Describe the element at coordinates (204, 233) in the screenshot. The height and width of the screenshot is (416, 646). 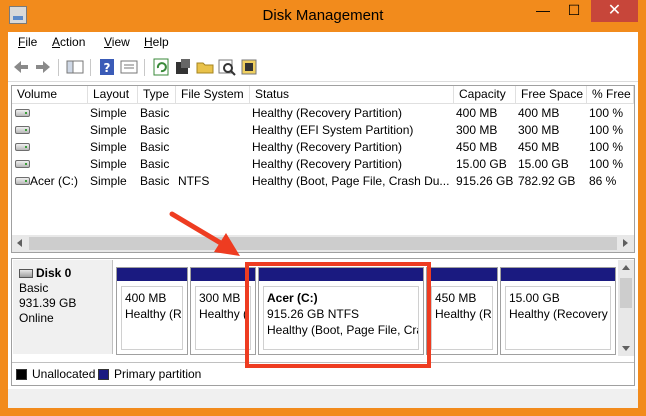
I see `annotation-arrow-icon` at that location.